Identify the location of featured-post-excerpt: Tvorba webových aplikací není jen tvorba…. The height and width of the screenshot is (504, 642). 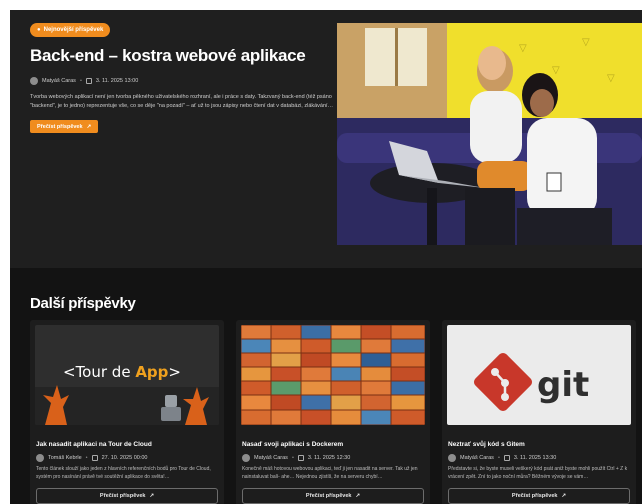
(182, 101).